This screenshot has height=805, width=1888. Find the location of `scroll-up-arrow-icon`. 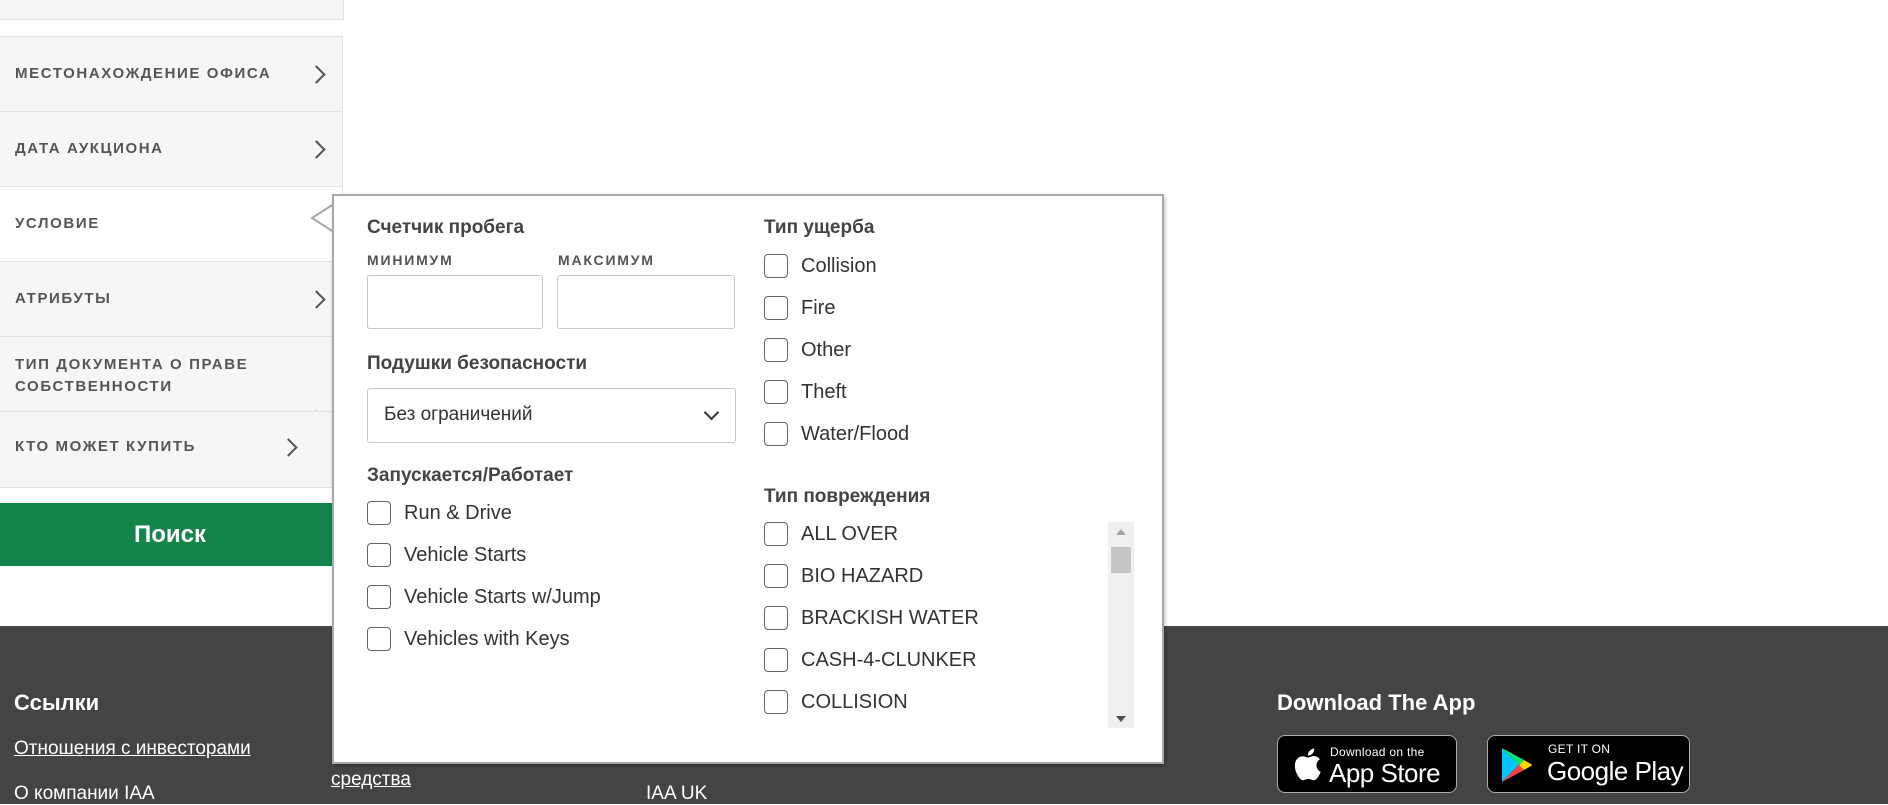

scroll-up-arrow-icon is located at coordinates (1121, 532).